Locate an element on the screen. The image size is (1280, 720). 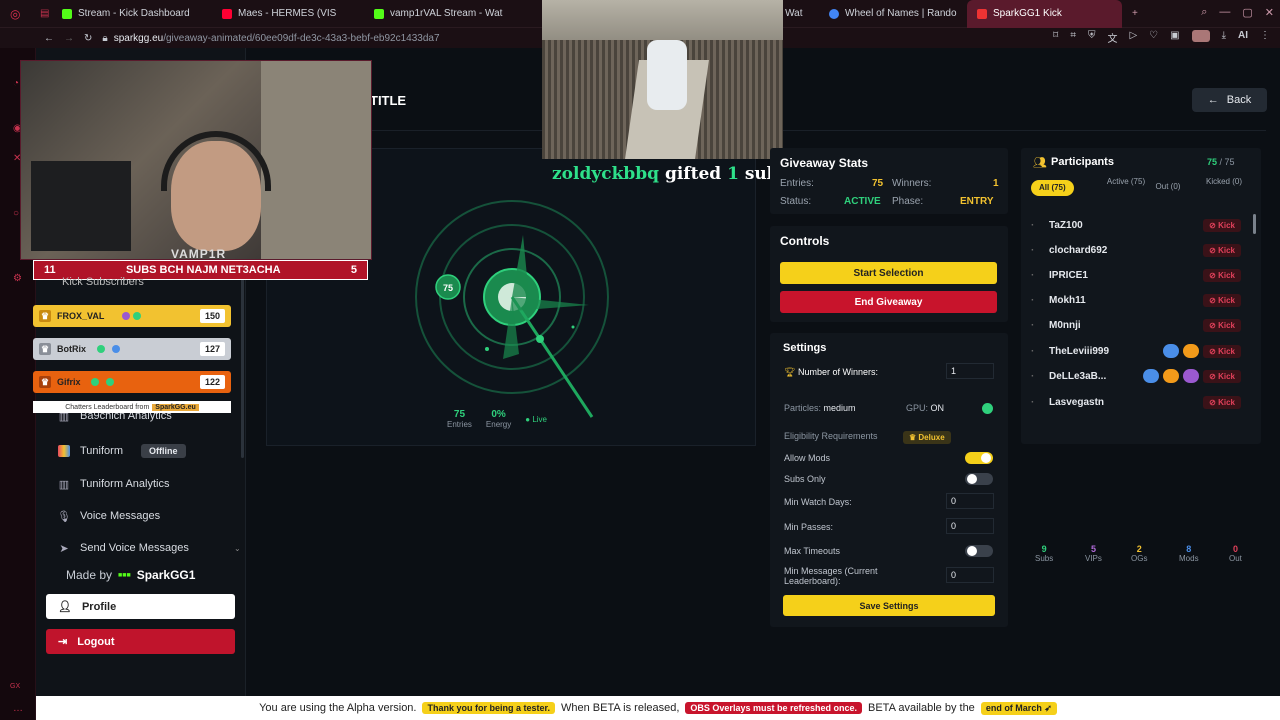
footer-vips: 5 VIPs is located at coordinates (1093, 553).